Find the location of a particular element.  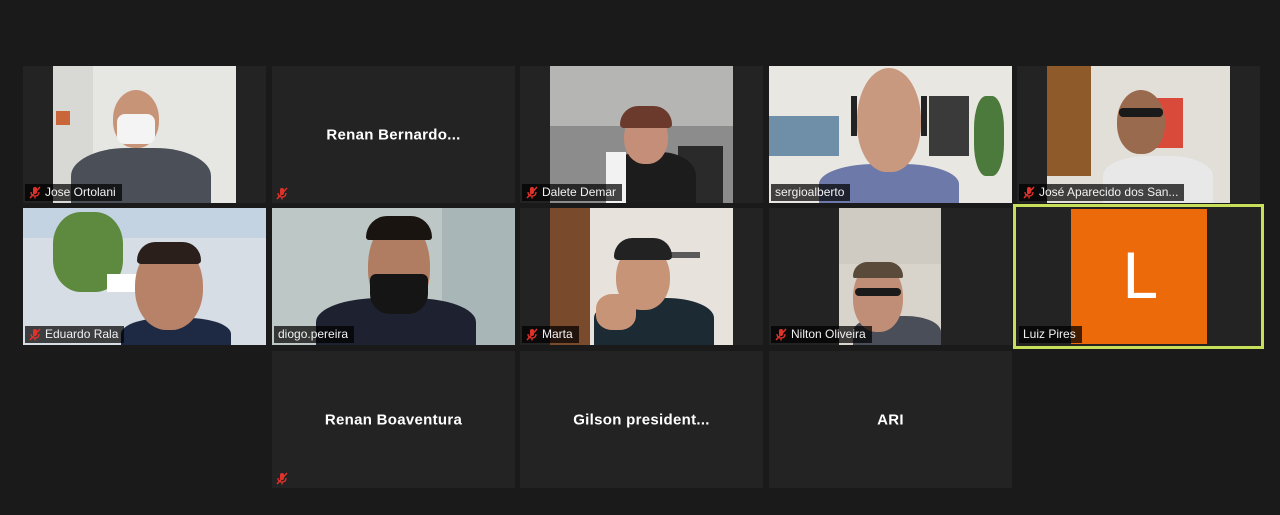

participant-name-label: sergioalberto is located at coordinates (811, 192).